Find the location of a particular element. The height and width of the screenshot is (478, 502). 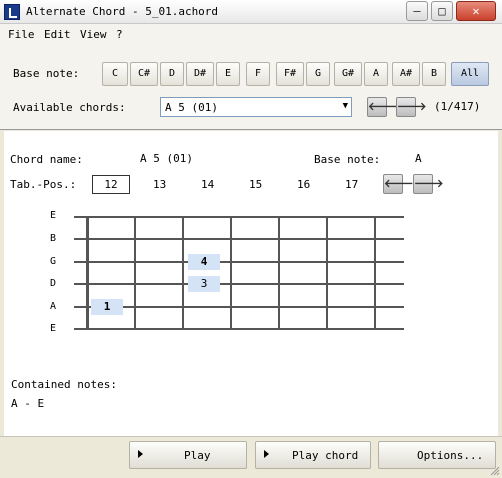

chord-base-note-label: Base note: is located at coordinates (347, 159).